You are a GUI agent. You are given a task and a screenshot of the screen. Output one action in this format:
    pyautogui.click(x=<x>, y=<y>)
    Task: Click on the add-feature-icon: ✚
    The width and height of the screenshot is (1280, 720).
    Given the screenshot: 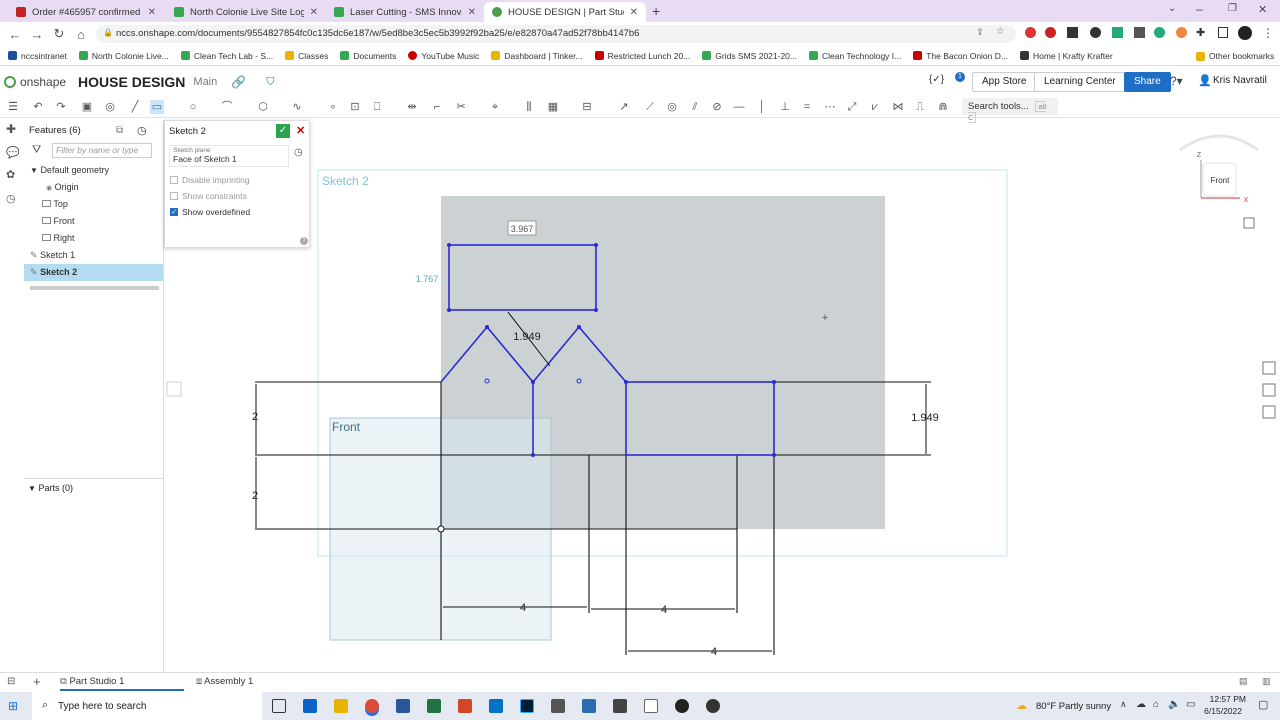 What is the action you would take?
    pyautogui.click(x=11, y=129)
    